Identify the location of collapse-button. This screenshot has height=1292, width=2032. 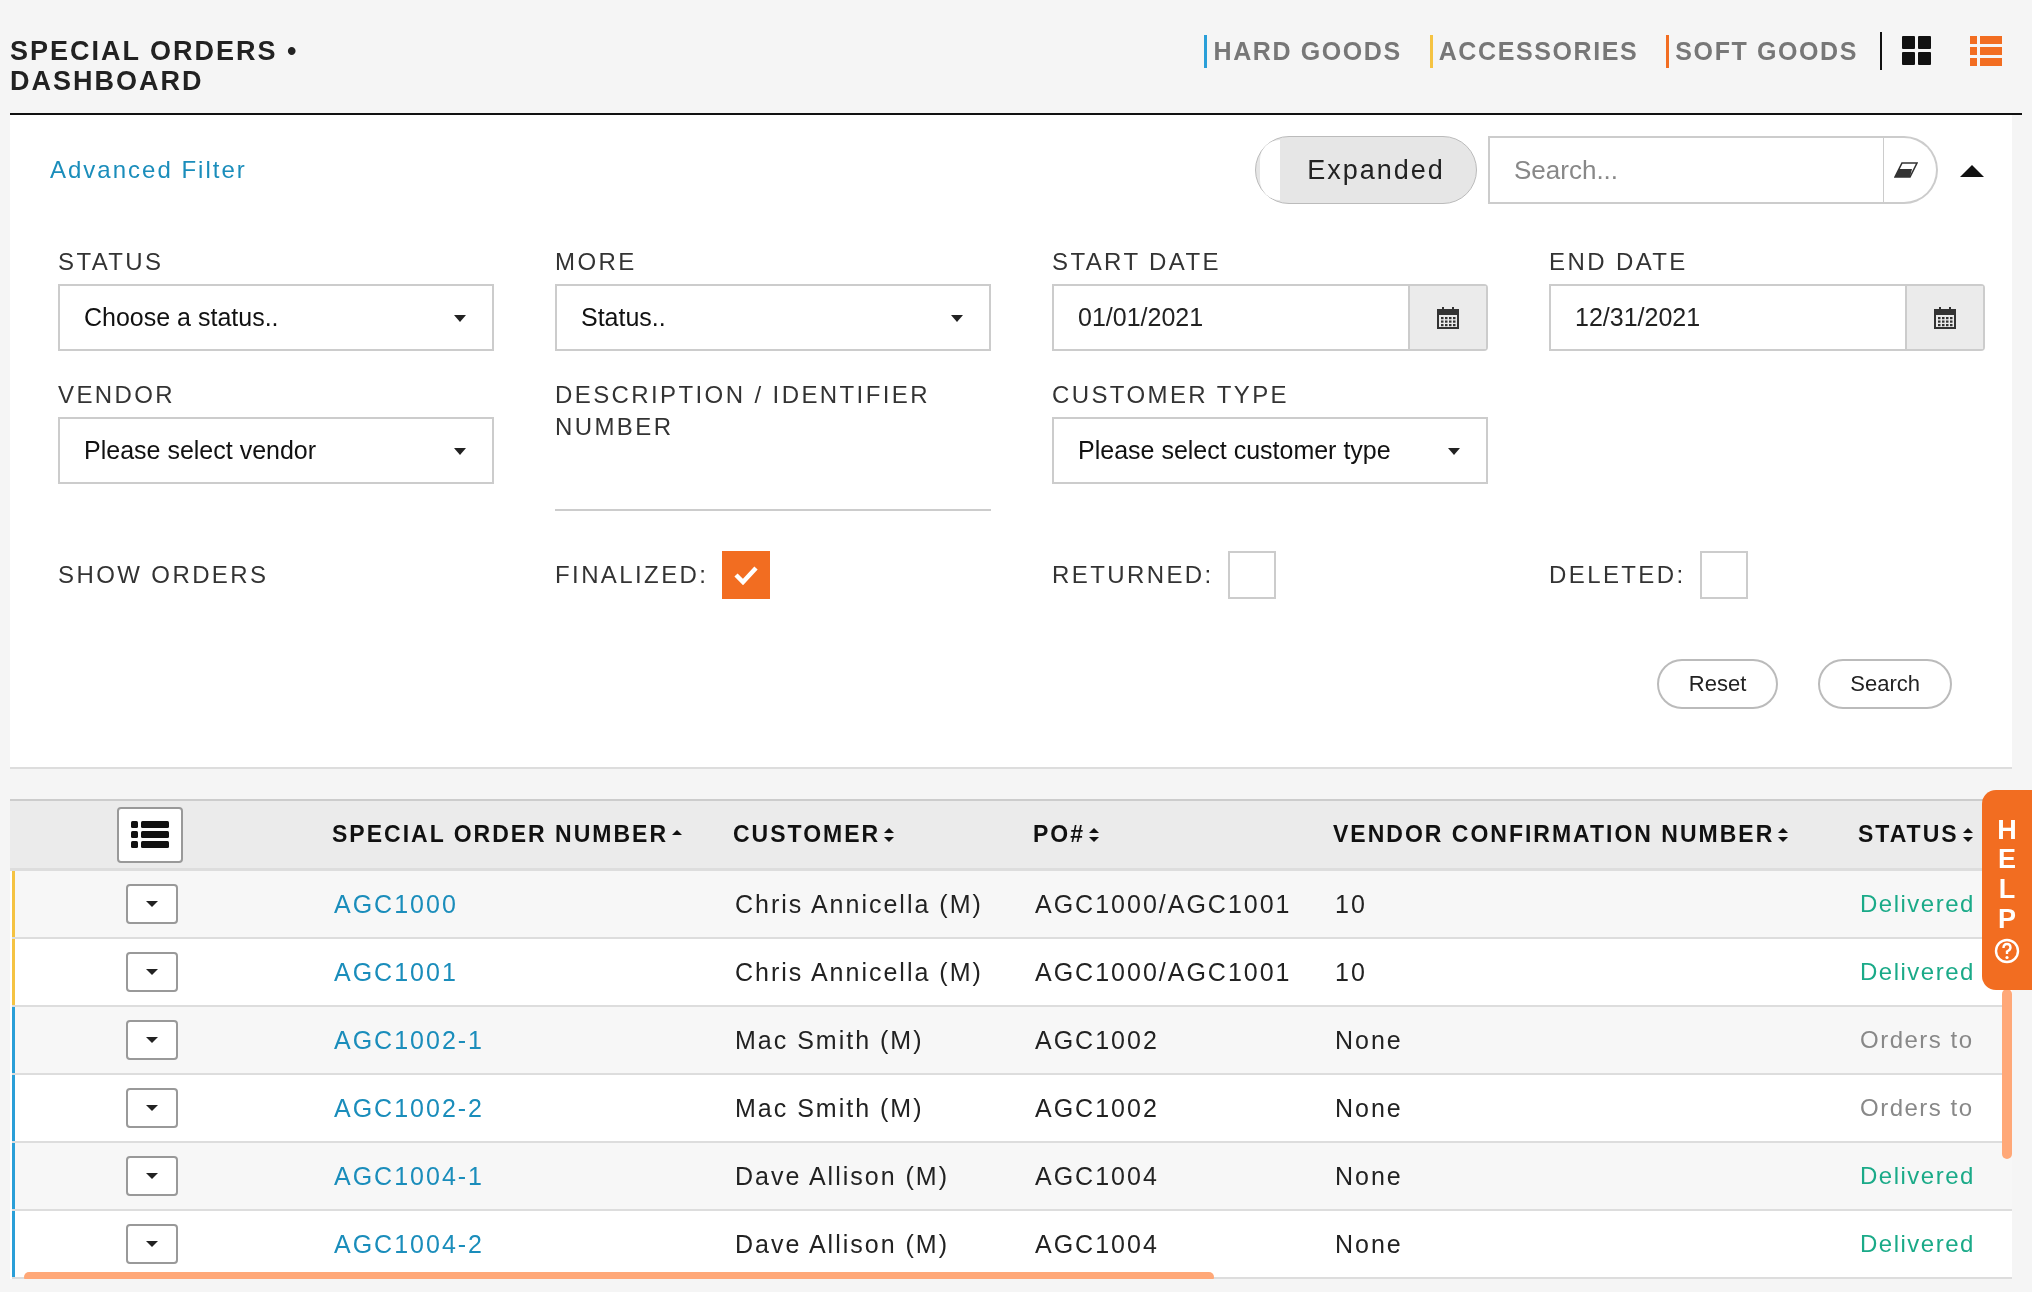
(1972, 170).